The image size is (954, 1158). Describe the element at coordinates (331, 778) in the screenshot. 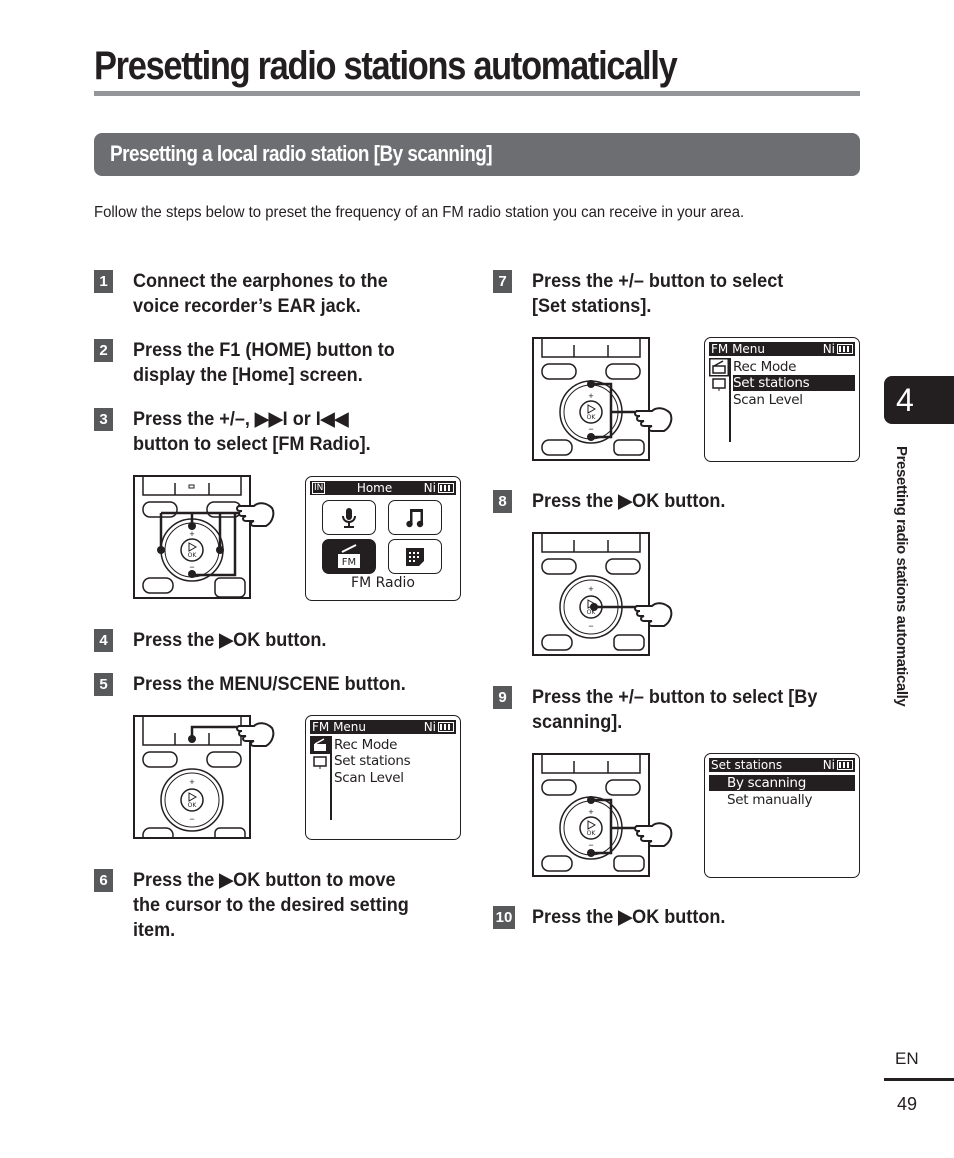

I see `menu-divider` at that location.